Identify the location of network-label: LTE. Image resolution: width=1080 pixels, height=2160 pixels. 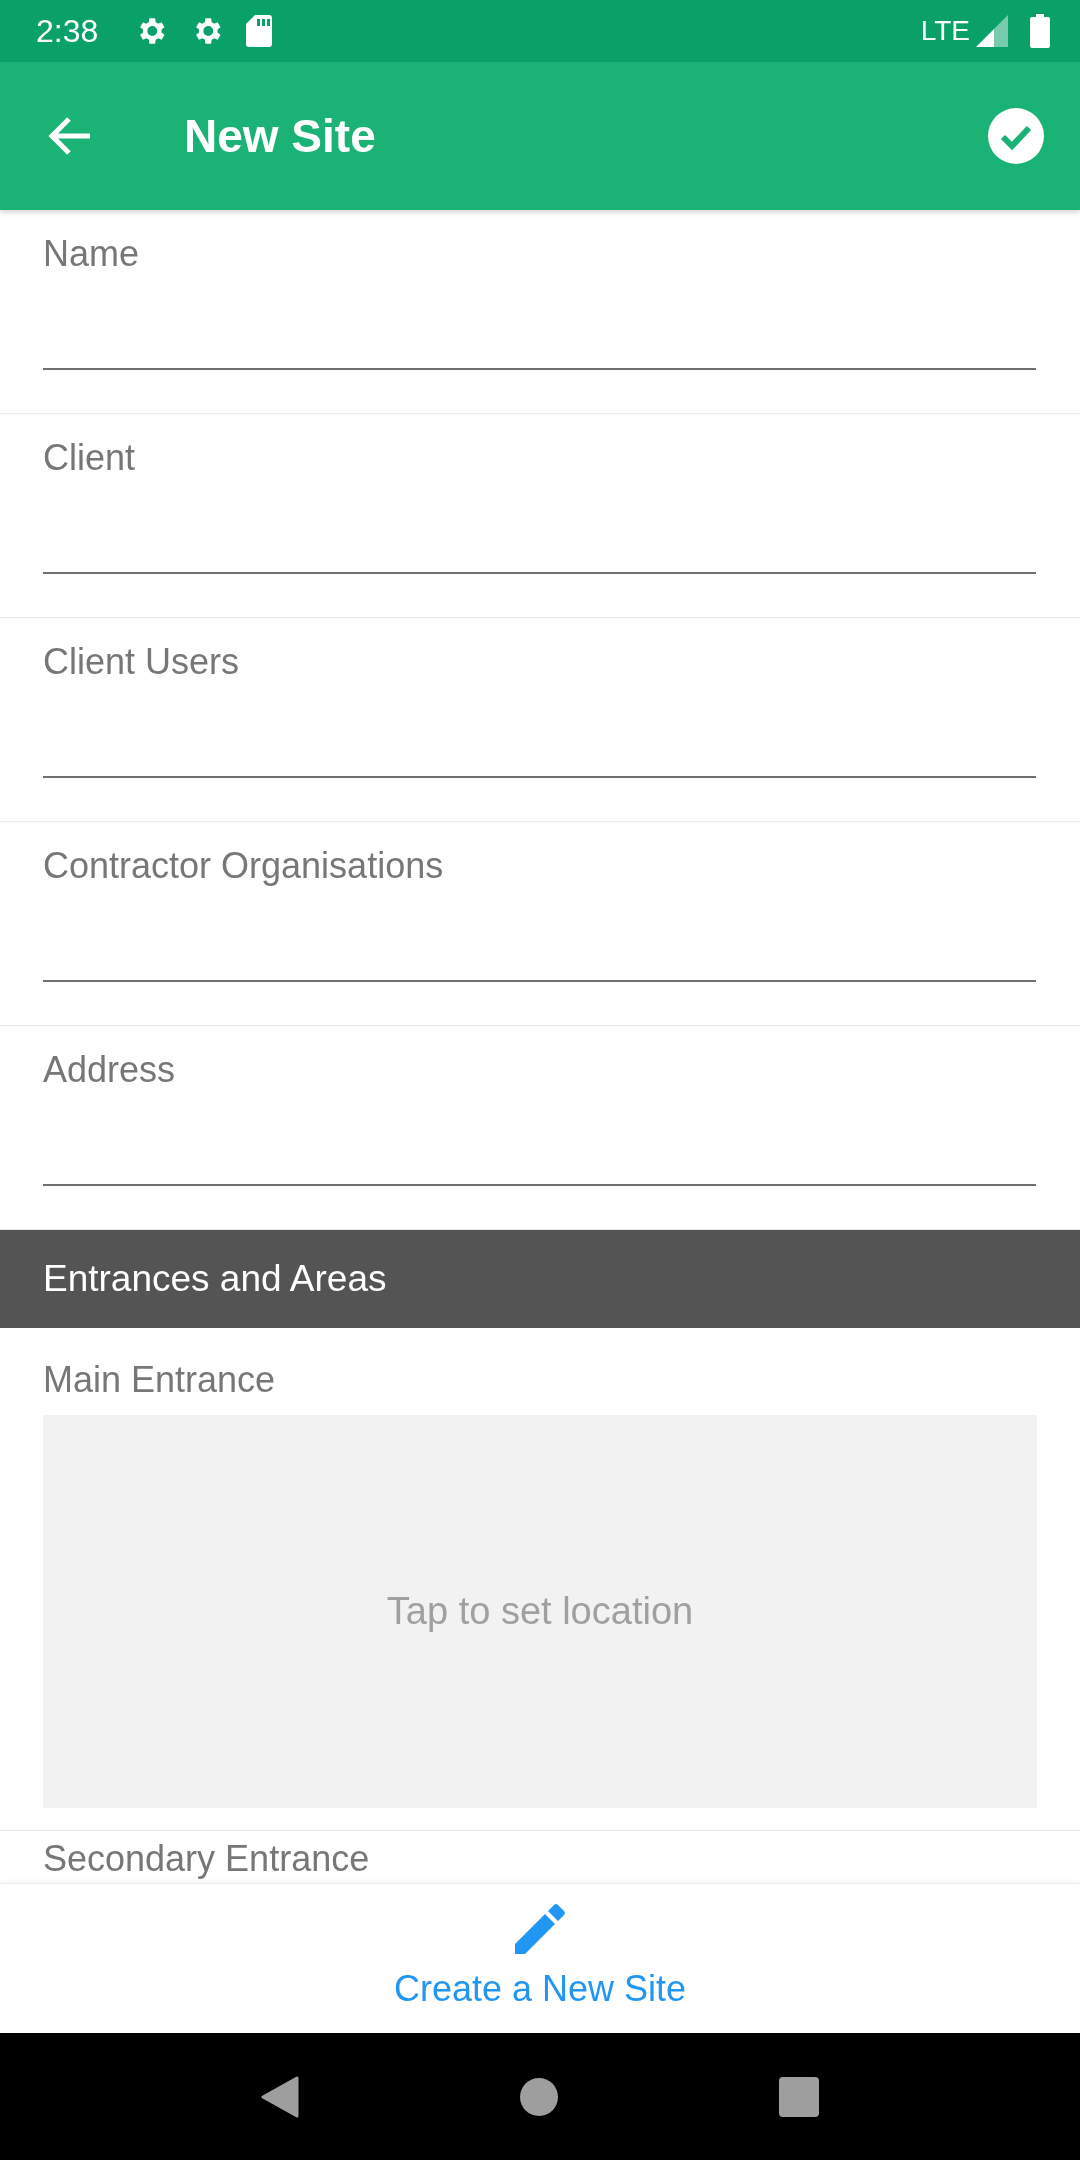
(945, 31).